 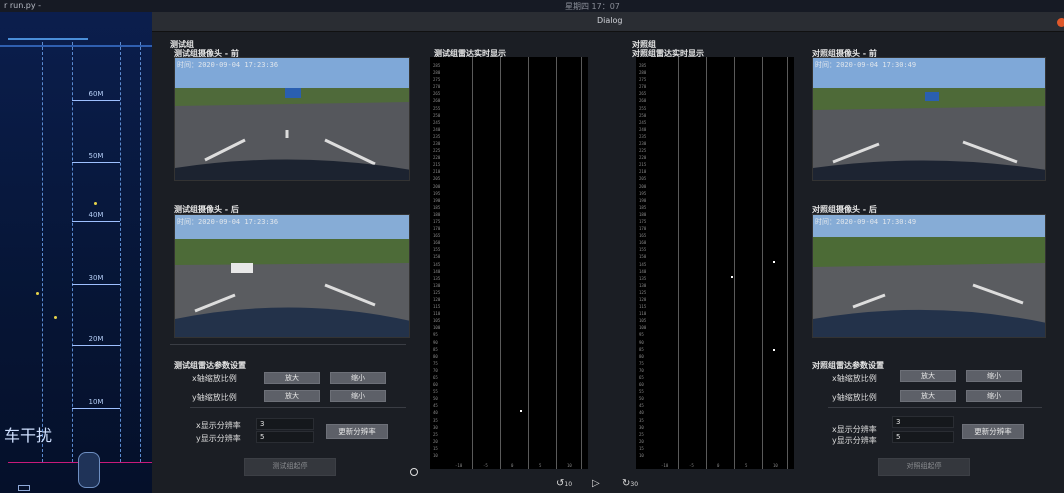 I want to click on test-x-resolution-input: 3, so click(x=285, y=424).